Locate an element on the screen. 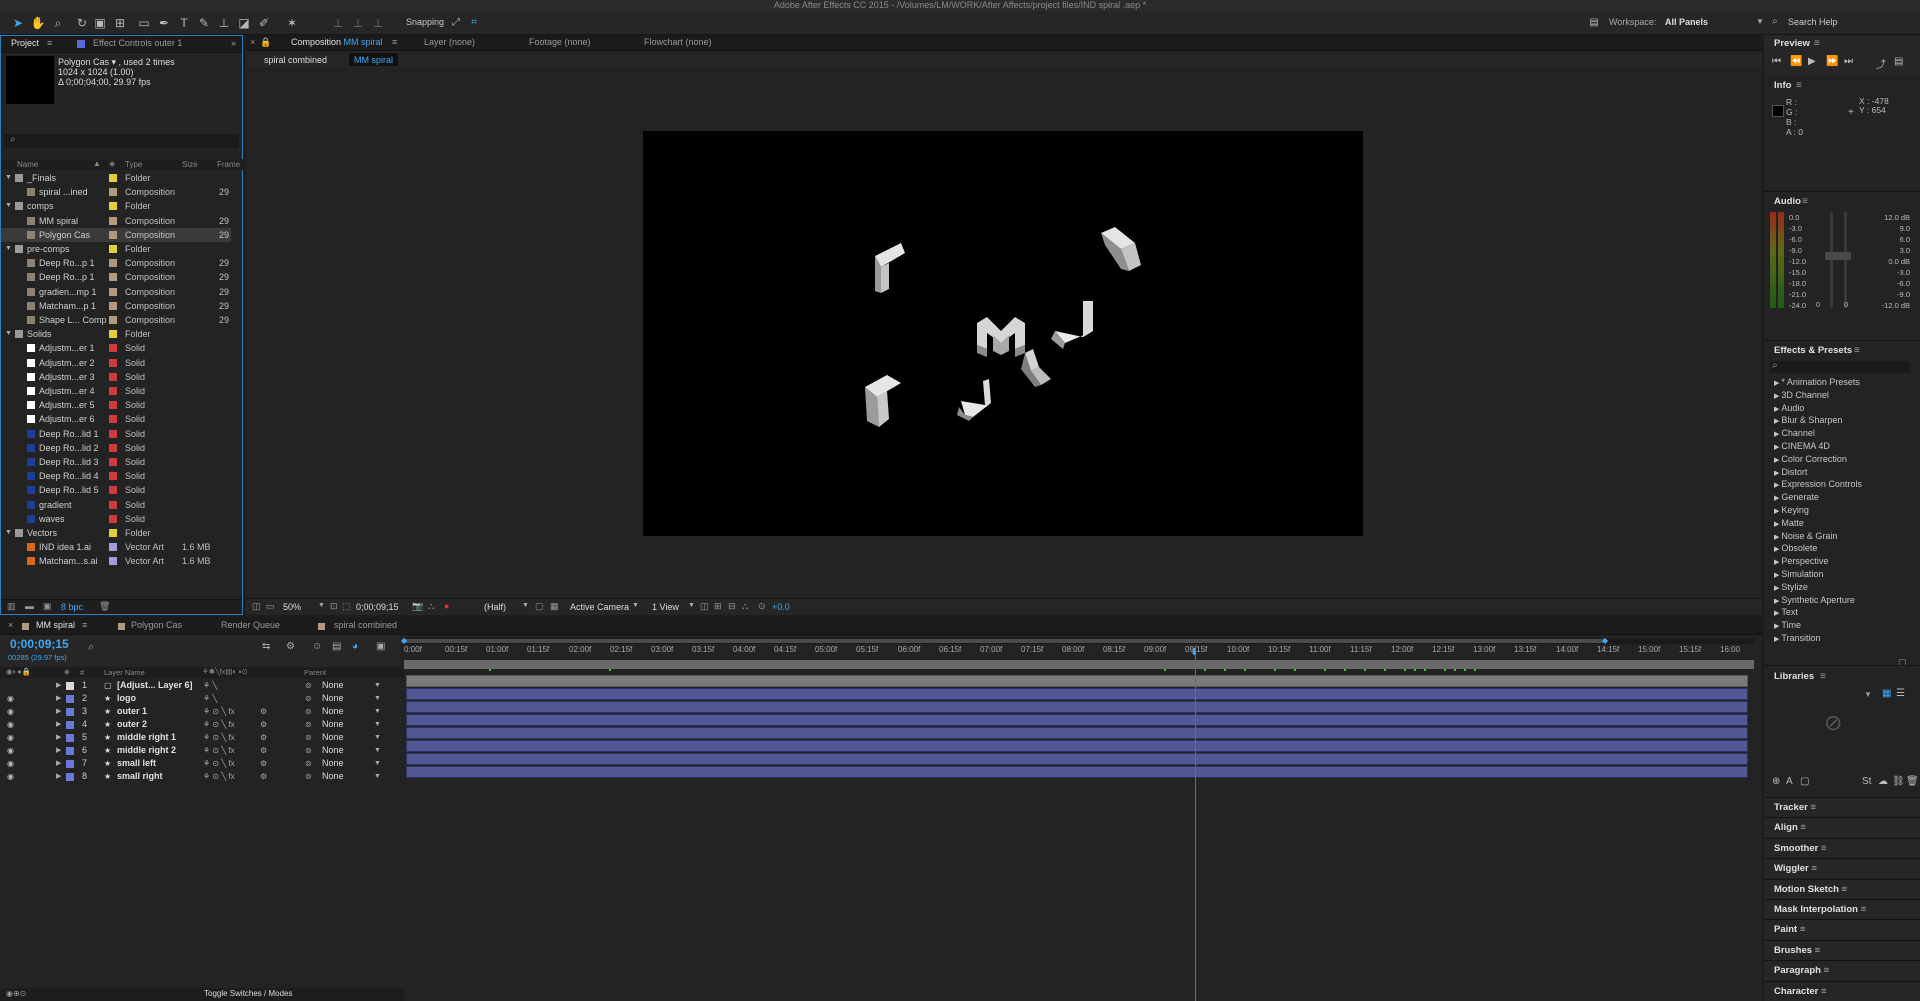 The image size is (1920, 1001). visibility-icon: ◉ is located at coordinates (10, 711).